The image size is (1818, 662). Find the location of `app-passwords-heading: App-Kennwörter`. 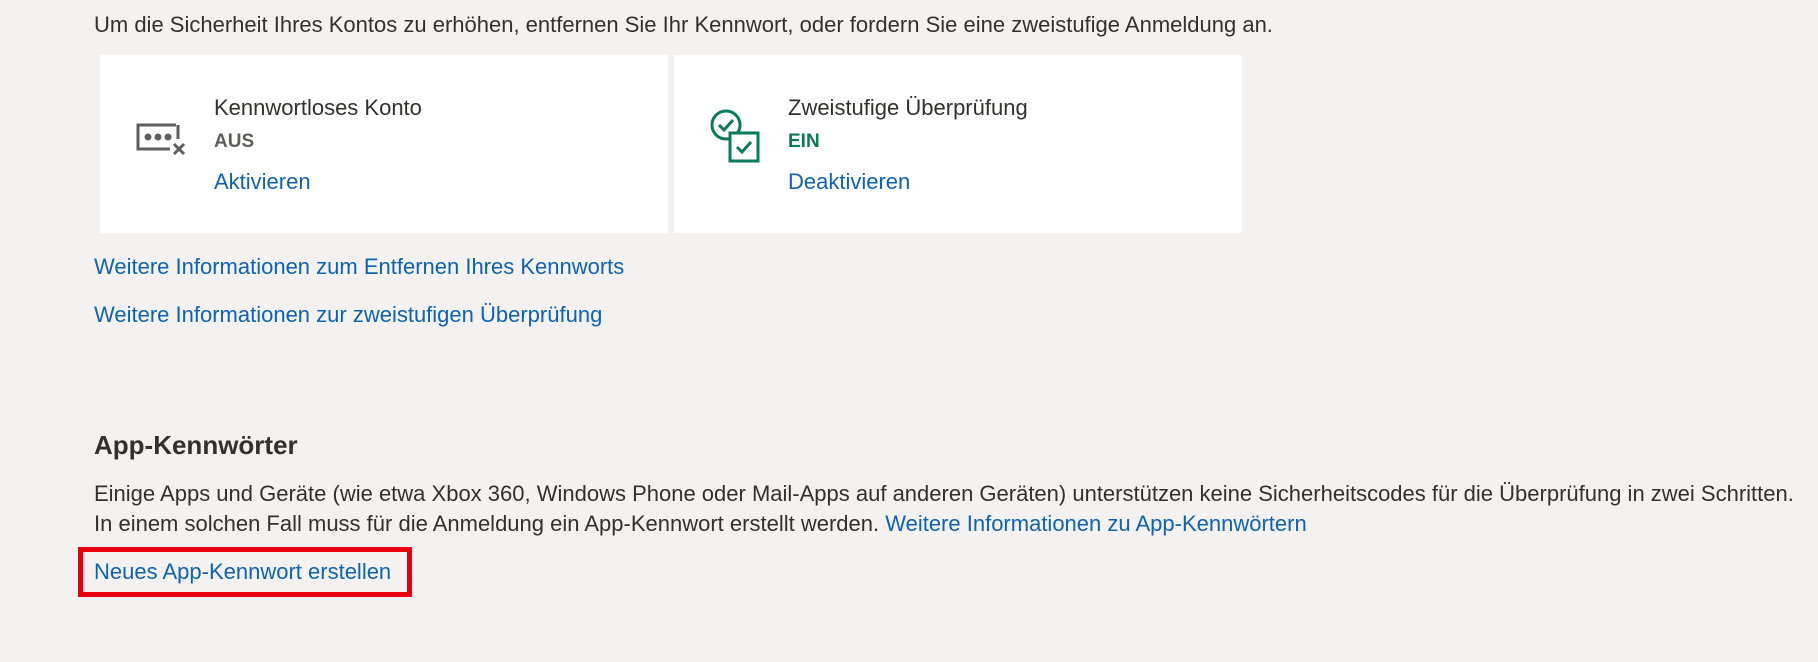

app-passwords-heading: App-Kennwörter is located at coordinates (196, 445).